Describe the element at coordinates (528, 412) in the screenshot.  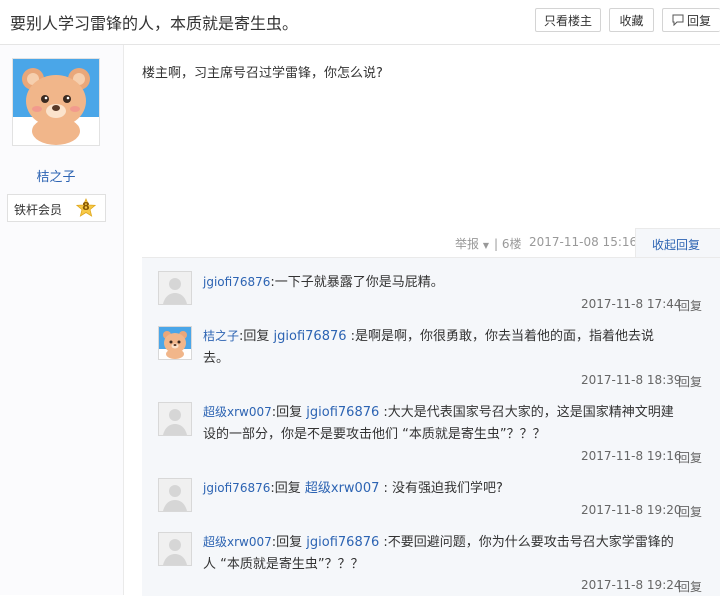
I see `comment-body: :大大是代表国家号召大家的，这是国家精神文明建` at that location.